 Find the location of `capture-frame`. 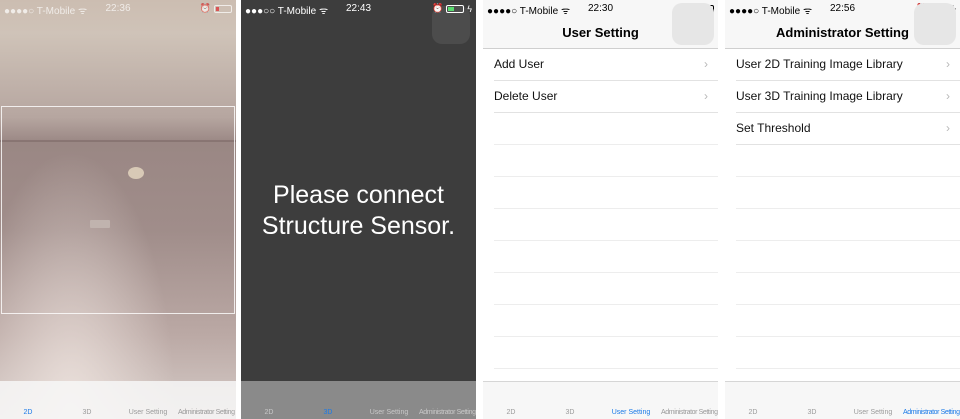

capture-frame is located at coordinates (118, 210).